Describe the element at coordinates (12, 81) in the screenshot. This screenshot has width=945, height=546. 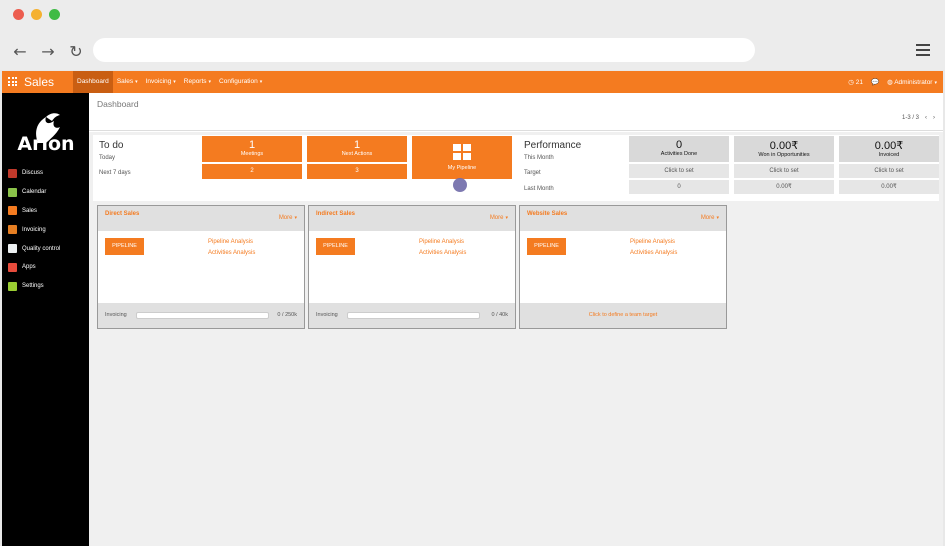
I see `apps-grid-icon` at that location.